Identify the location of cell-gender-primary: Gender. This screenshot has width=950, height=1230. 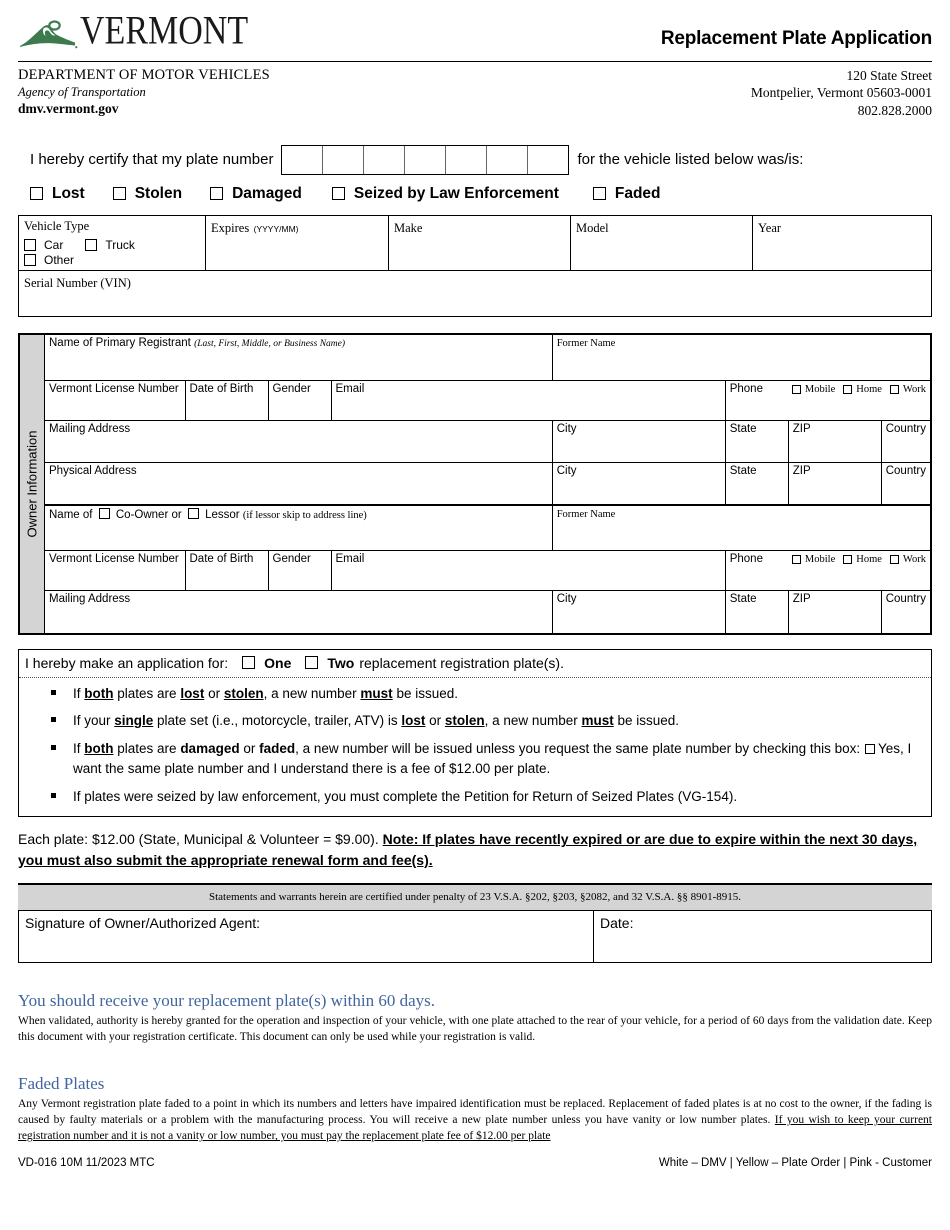
(299, 401).